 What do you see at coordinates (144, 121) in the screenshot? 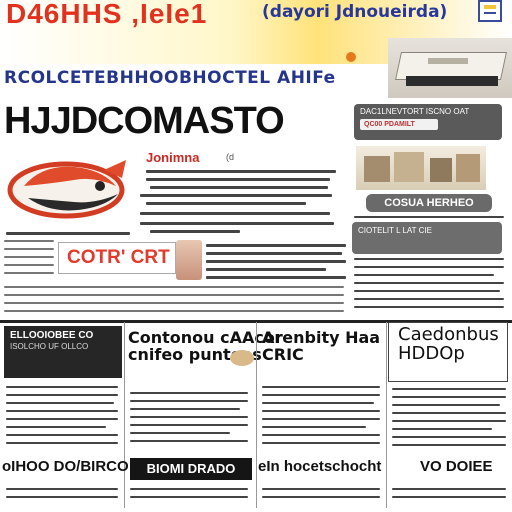
I see `main-headline: HJJDCOMASTO` at bounding box center [144, 121].